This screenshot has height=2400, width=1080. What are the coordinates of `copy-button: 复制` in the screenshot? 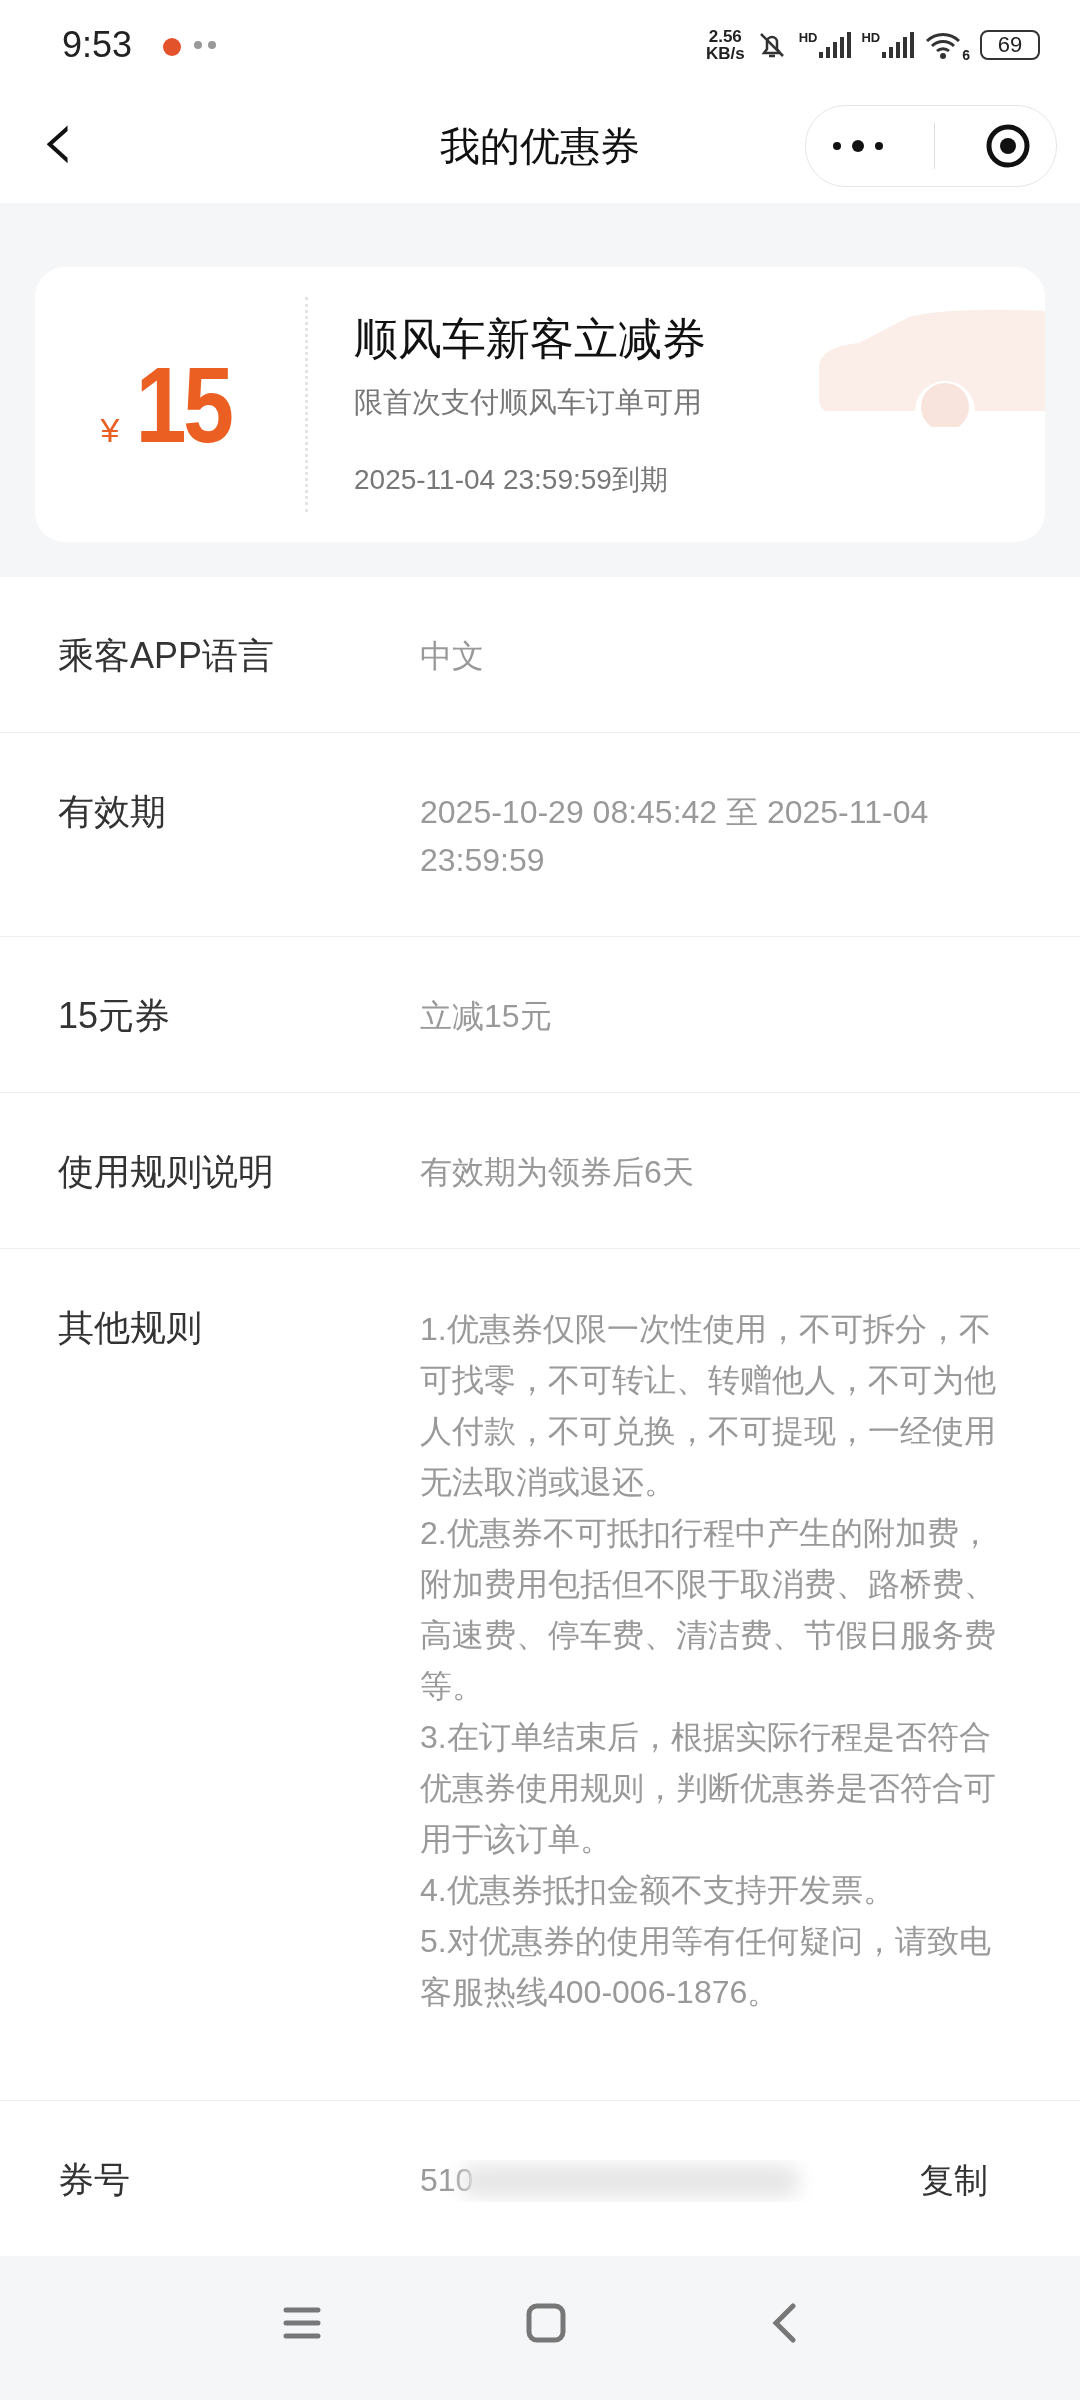 It's located at (954, 2180).